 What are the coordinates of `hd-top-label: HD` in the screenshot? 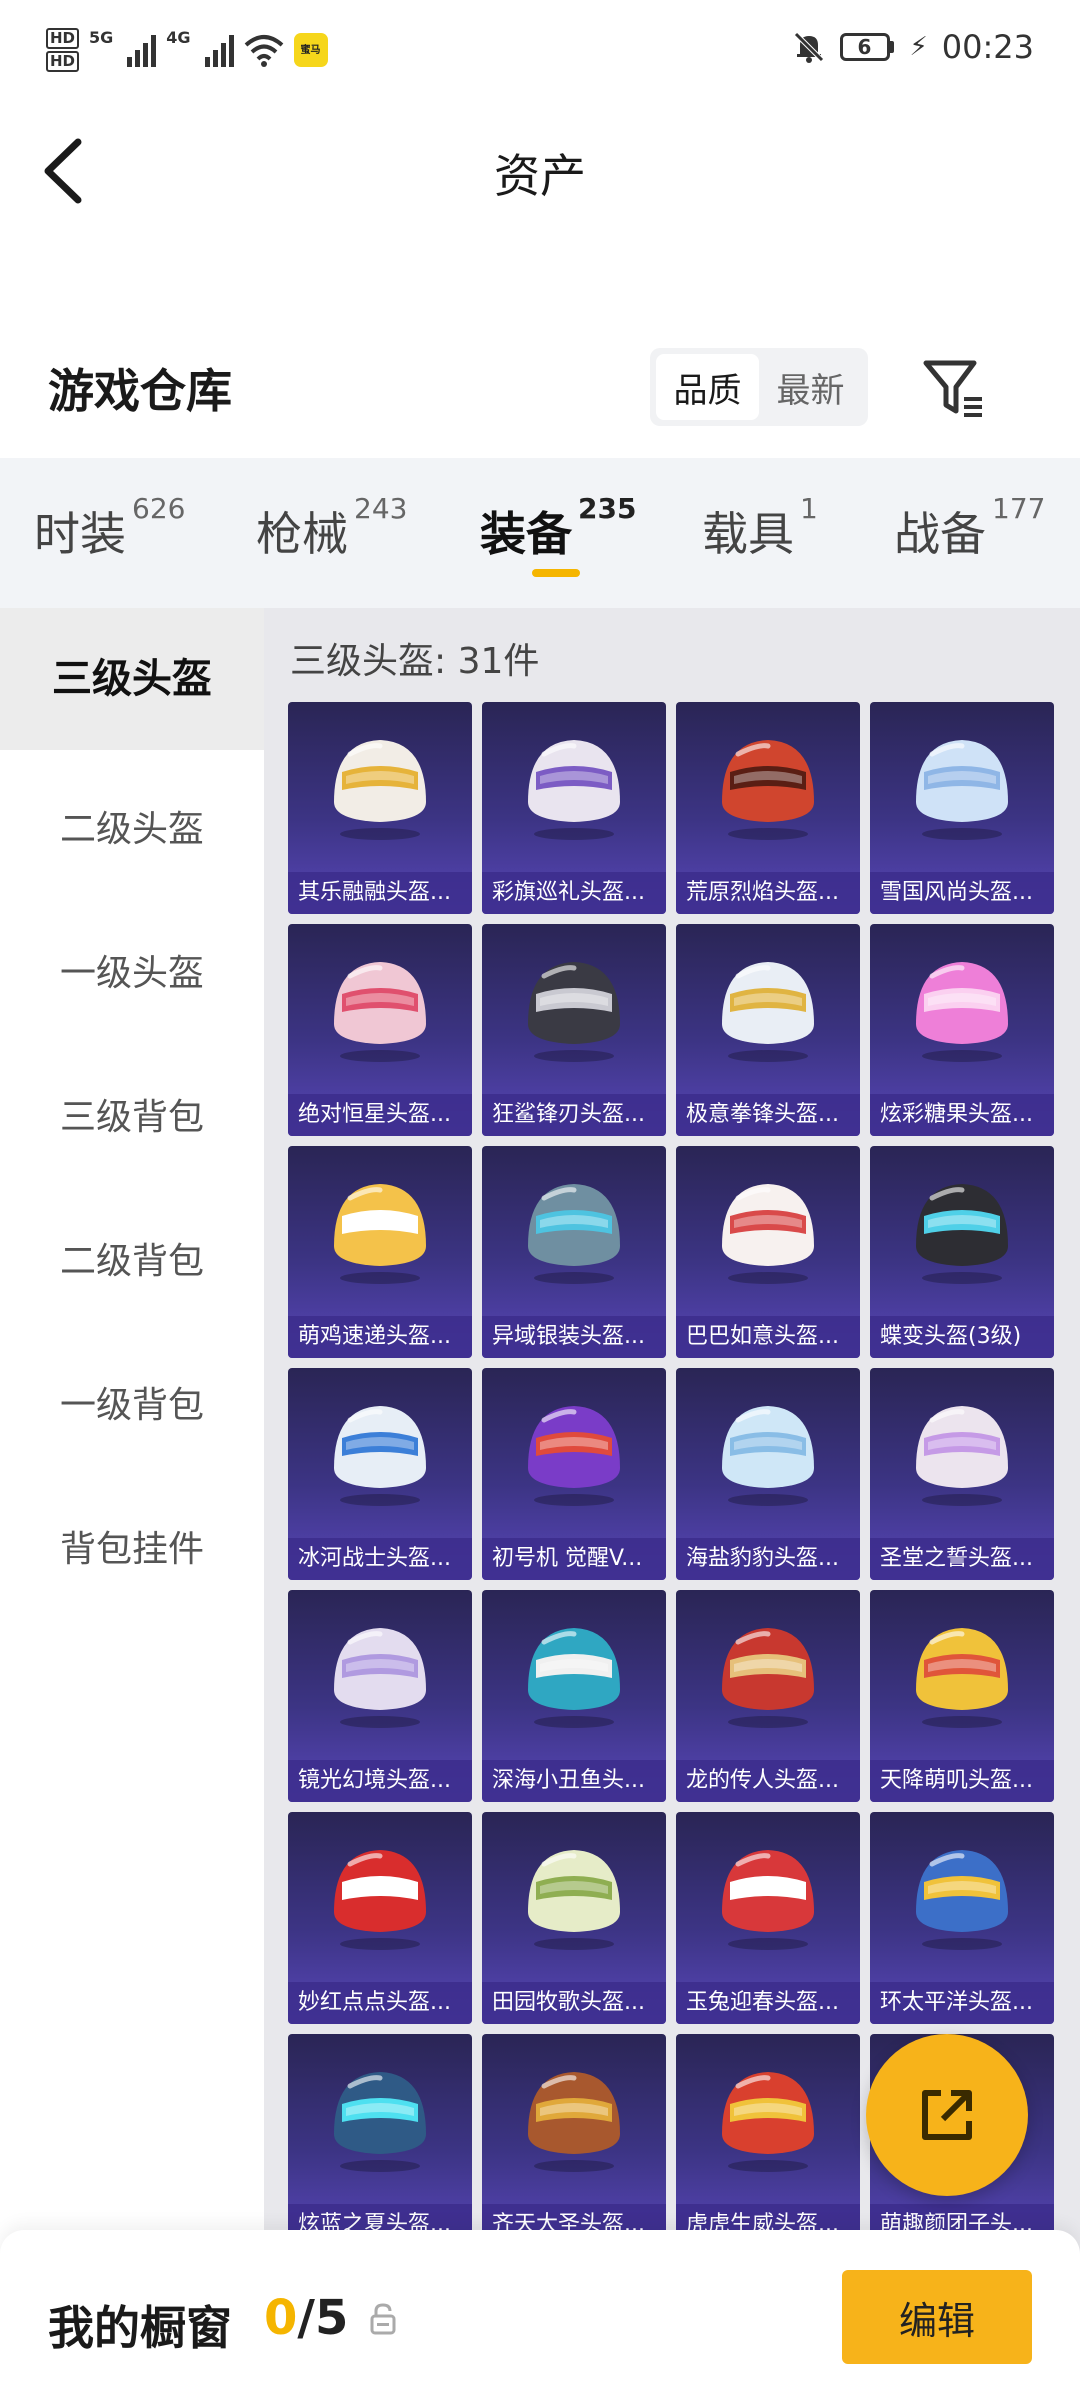 It's located at (63, 38).